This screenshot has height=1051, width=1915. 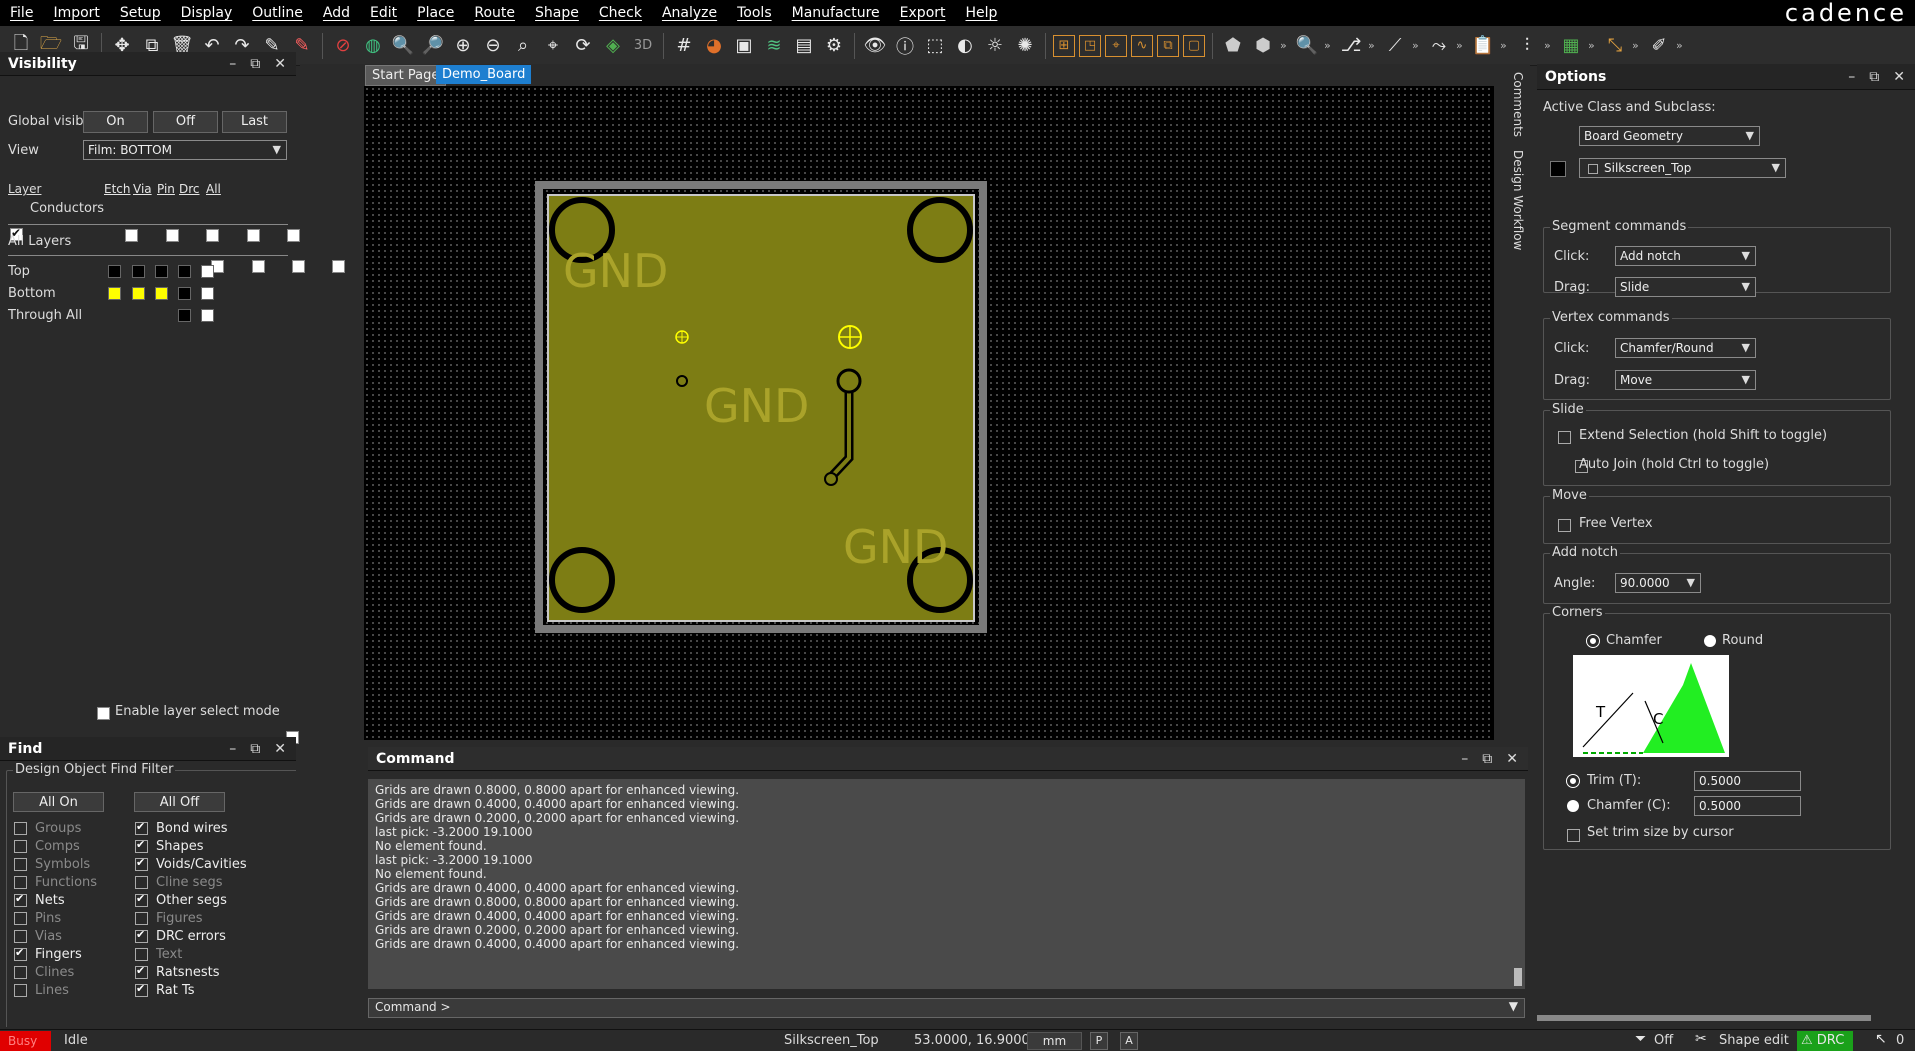 What do you see at coordinates (1659, 46) in the screenshot?
I see `draw-icon: ✐` at bounding box center [1659, 46].